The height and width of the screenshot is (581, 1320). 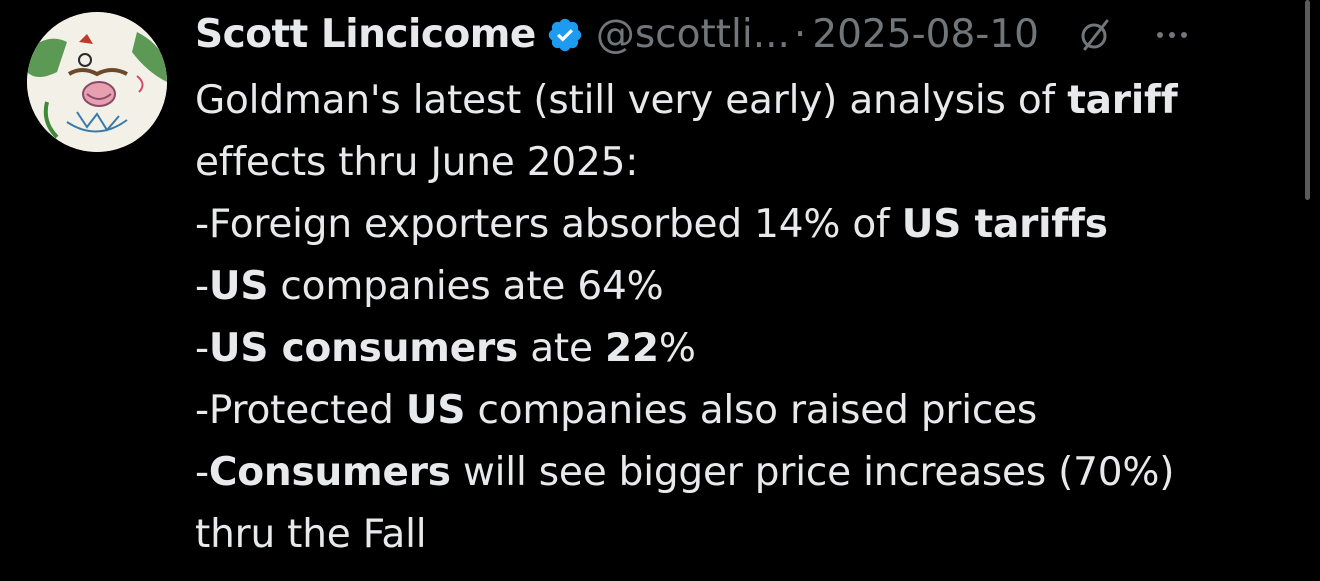 I want to click on tweet-text-segment: thru the Fall, so click(x=311, y=534).